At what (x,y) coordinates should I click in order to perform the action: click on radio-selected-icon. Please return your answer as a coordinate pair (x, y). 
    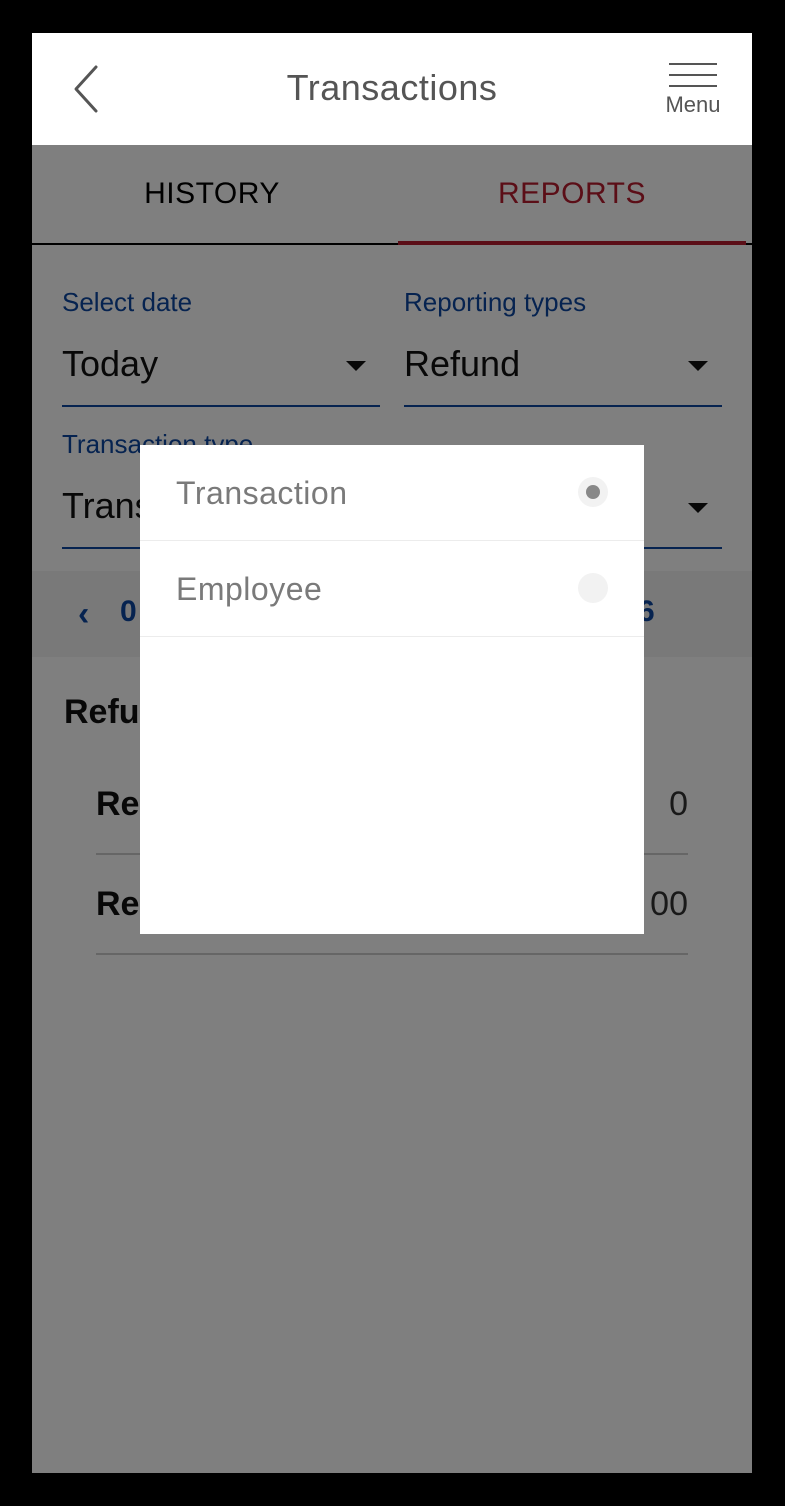
    Looking at the image, I should click on (593, 492).